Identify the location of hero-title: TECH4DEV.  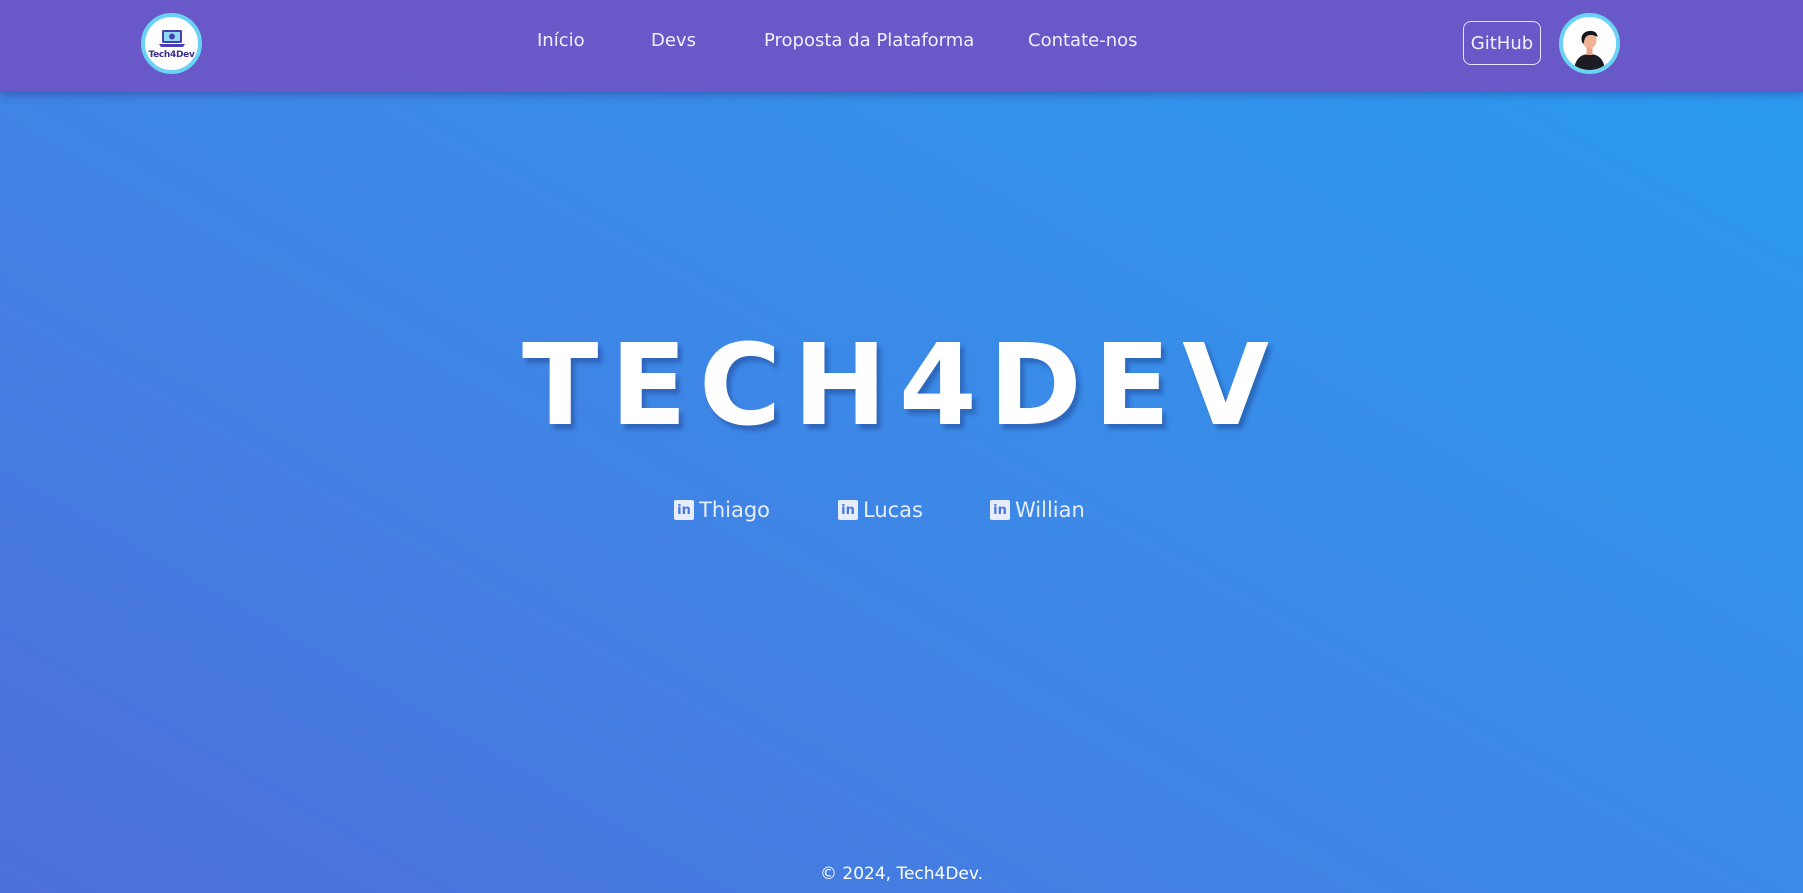
(901, 386).